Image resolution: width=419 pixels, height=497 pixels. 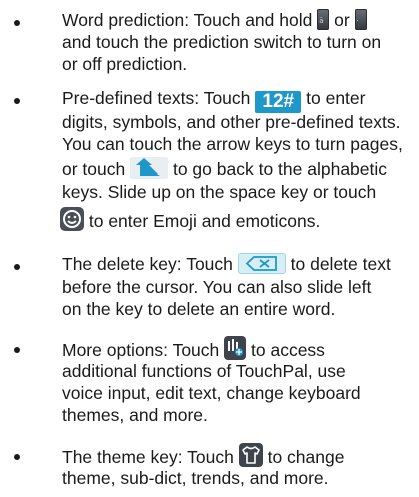 I want to click on text-line: The delete key: Touch to delete text, so click(x=226, y=264).